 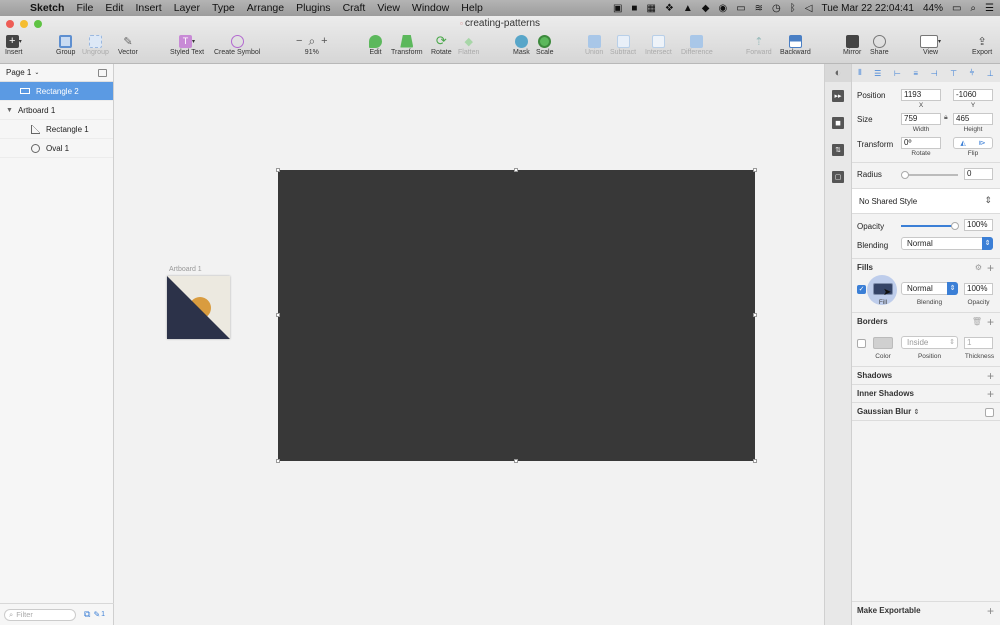 I want to click on border-thickness-field: 1, so click(x=978, y=343).